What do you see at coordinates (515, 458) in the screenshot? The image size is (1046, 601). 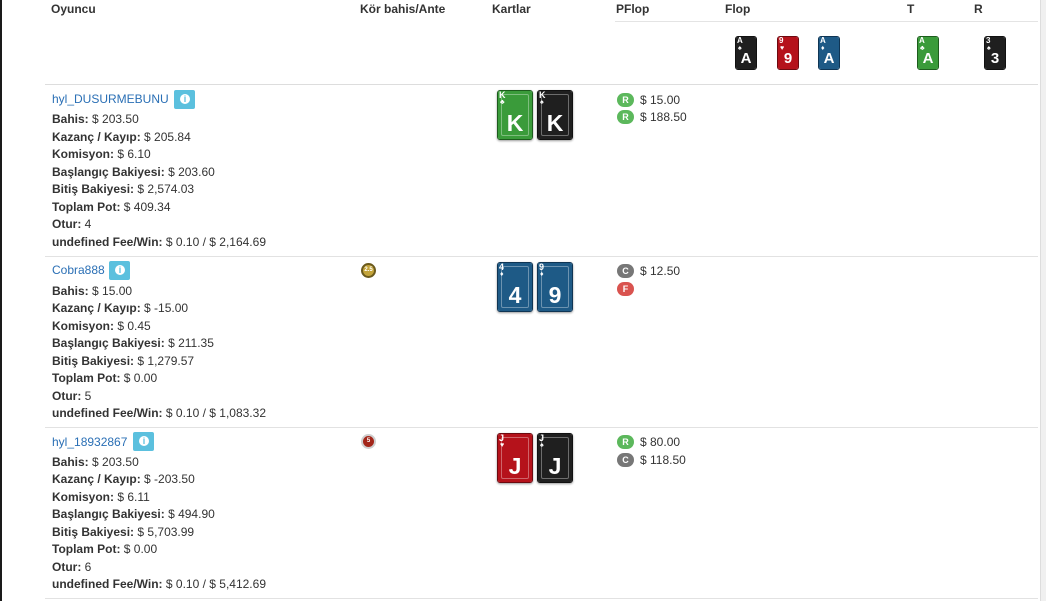 I see `hole-card-1: J ♥ J` at bounding box center [515, 458].